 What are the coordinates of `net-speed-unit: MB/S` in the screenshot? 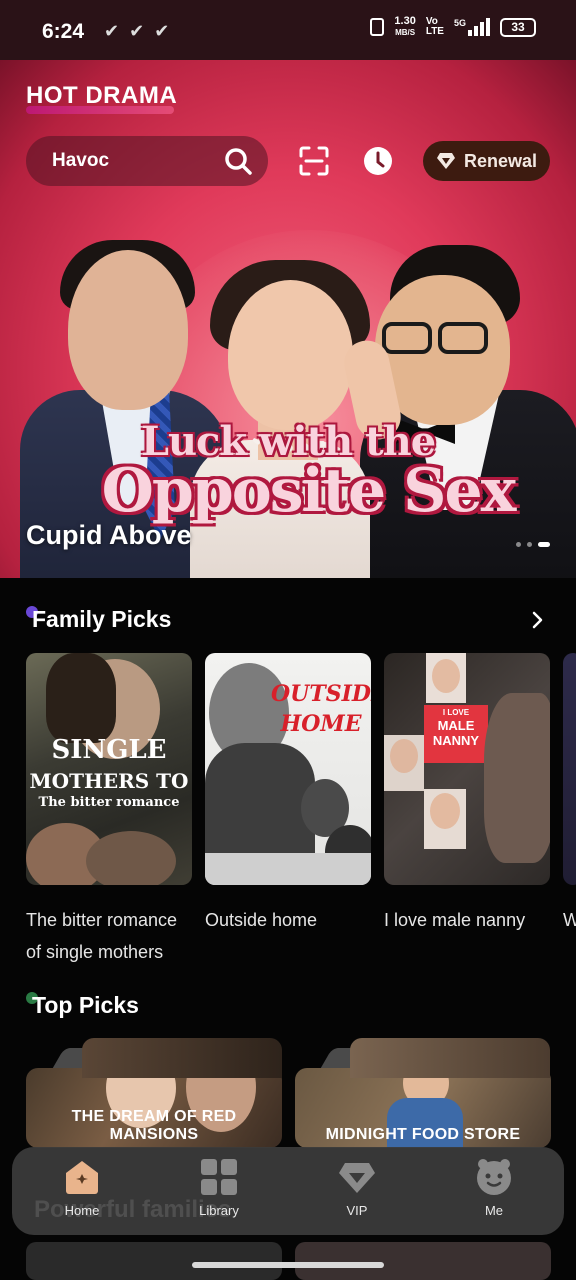 It's located at (405, 32).